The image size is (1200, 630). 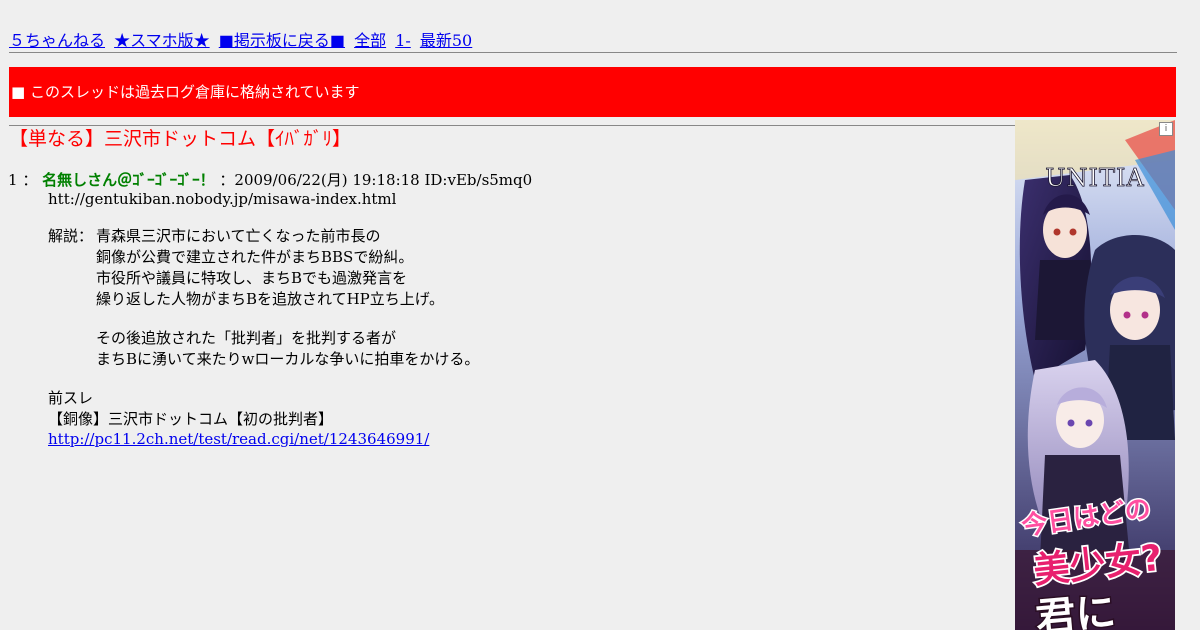 I want to click on previous-thread-label: 前スレ, so click(x=71, y=398).